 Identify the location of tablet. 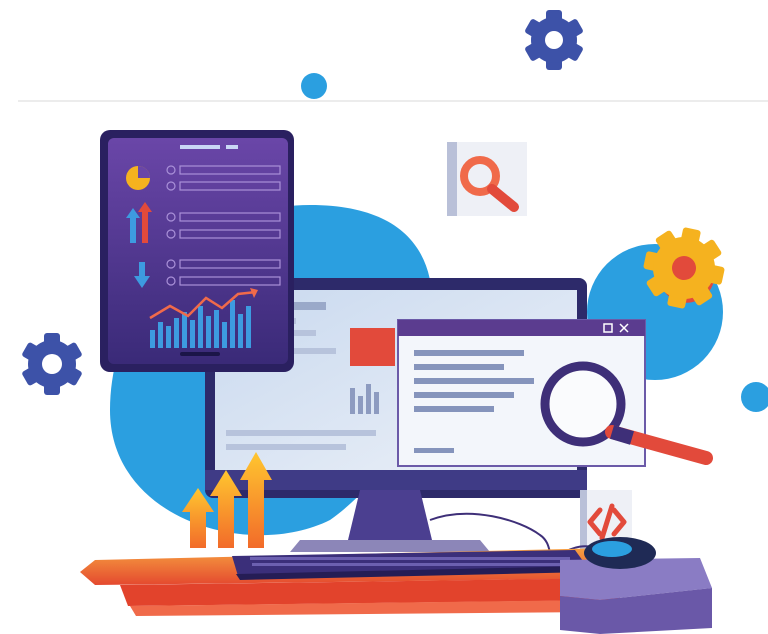
(197, 251).